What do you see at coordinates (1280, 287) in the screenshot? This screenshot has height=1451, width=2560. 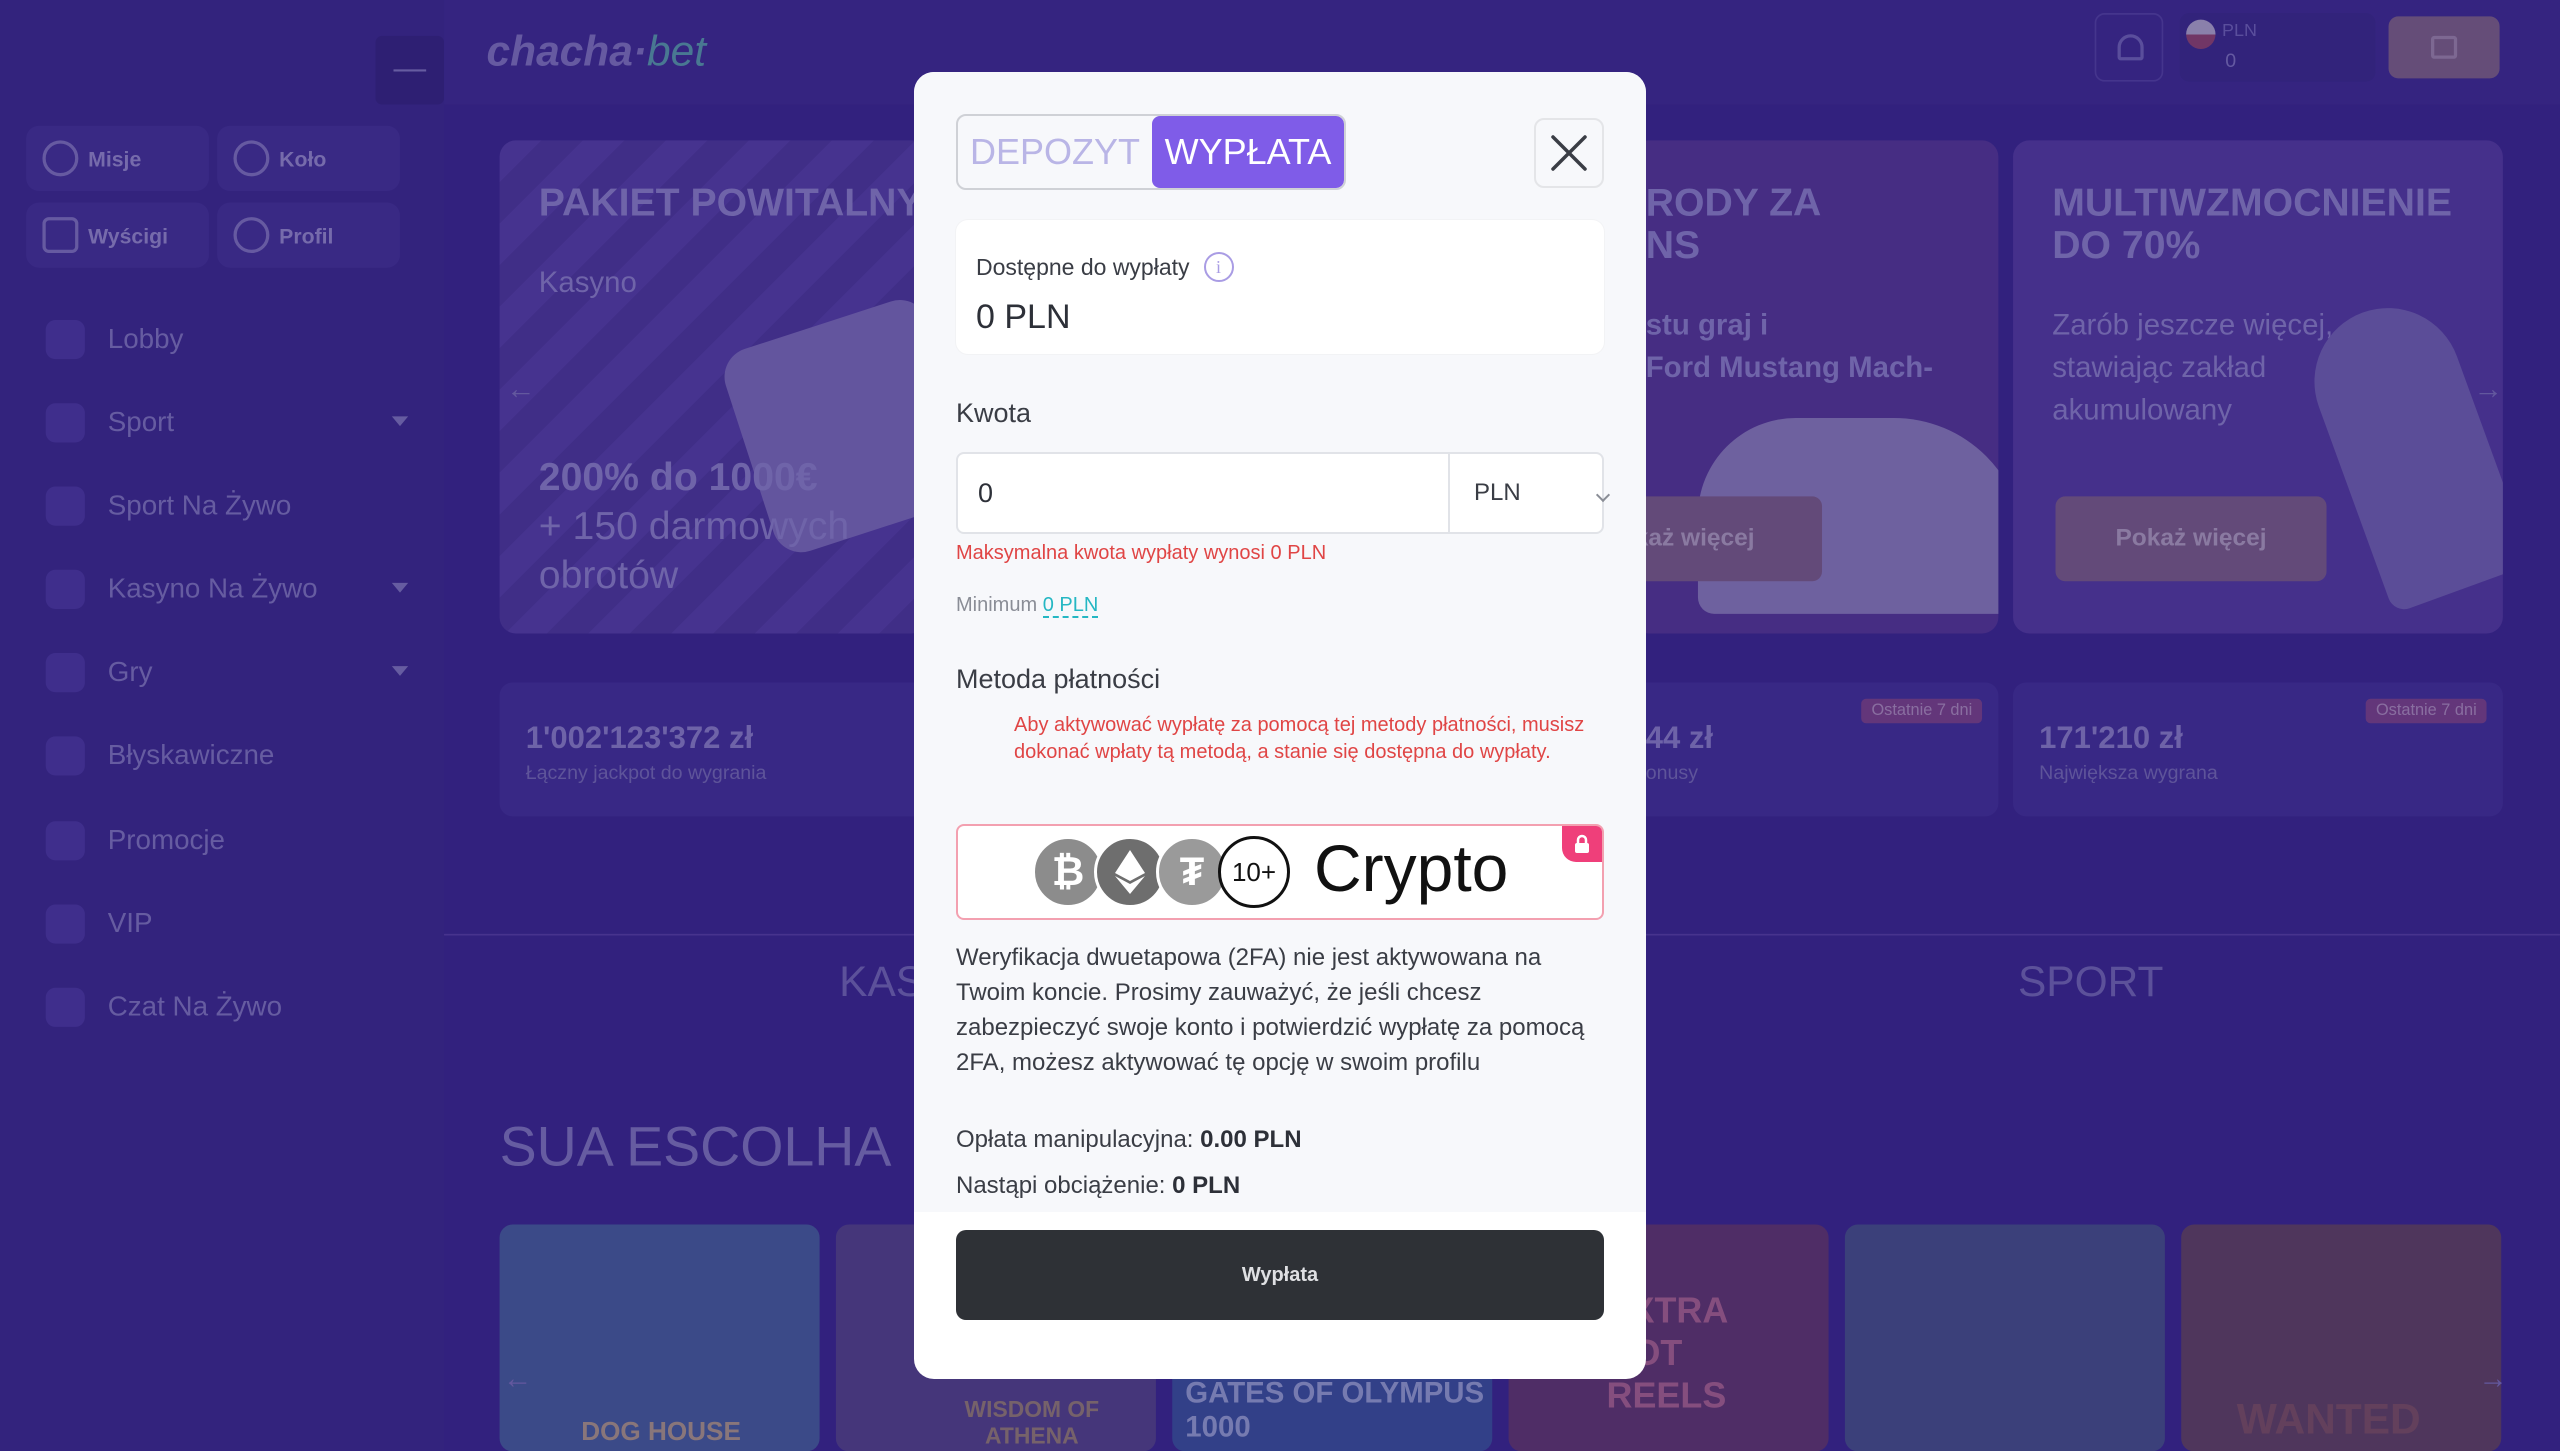 I see `available-balance-card: Dostępne do wypłaty i 0 PLN` at bounding box center [1280, 287].